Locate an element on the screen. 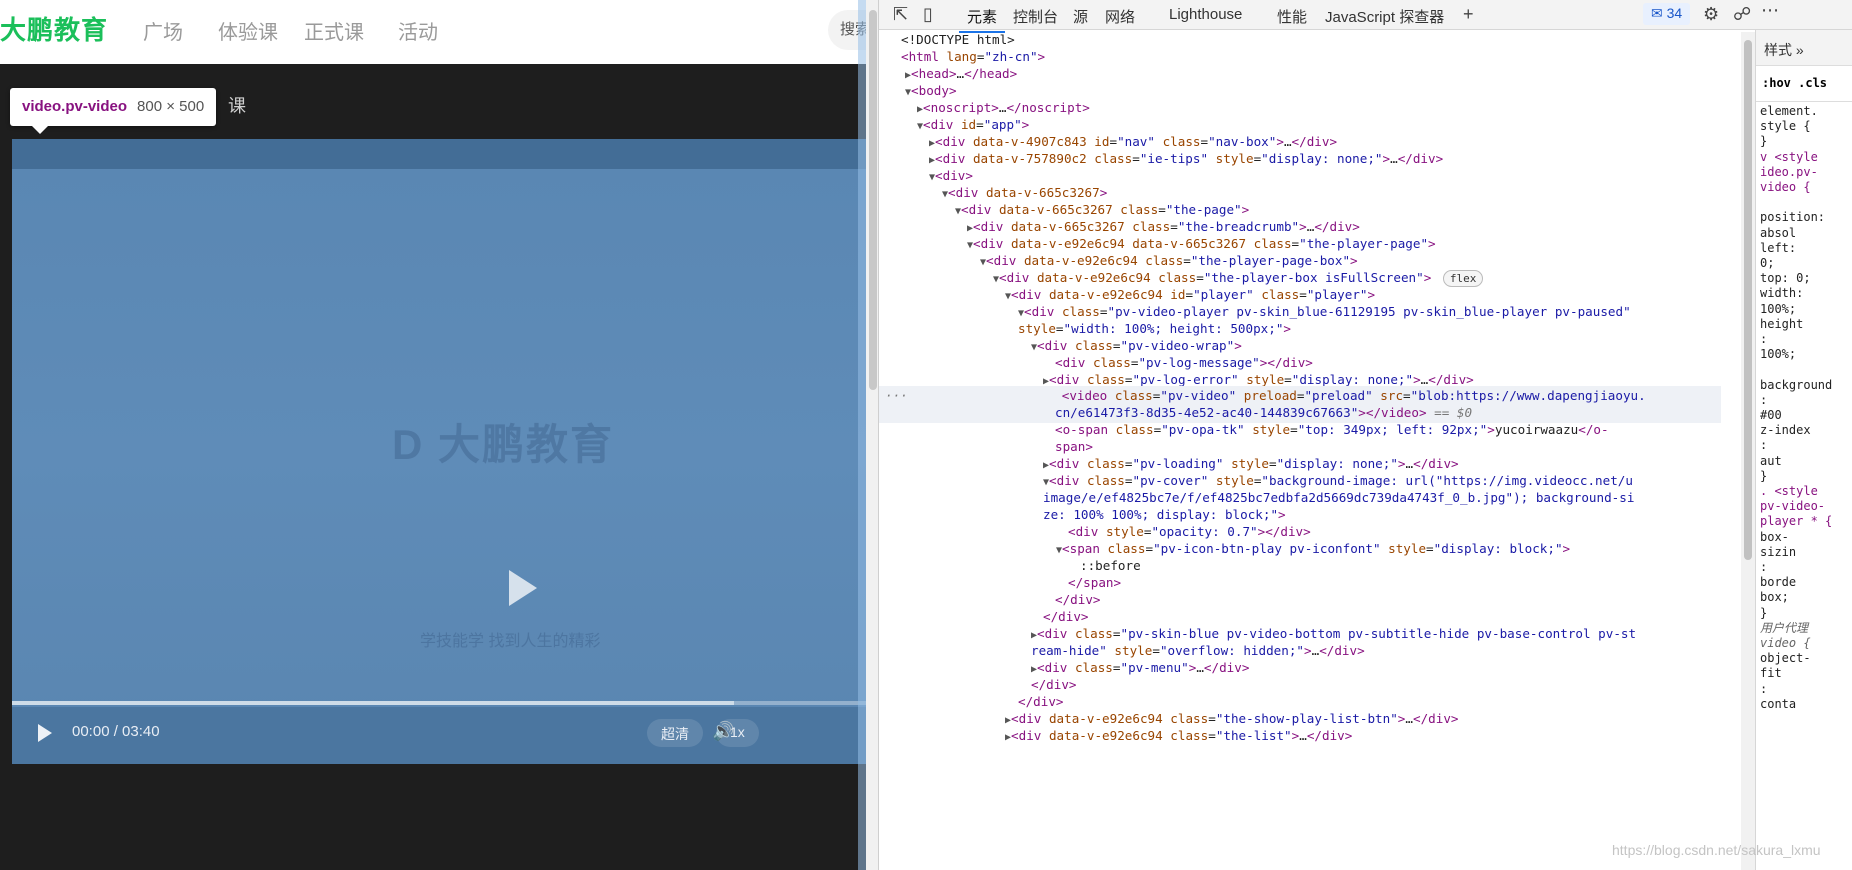 This screenshot has height=870, width=1852. inspect-tooltip-dims: 800 × 500 is located at coordinates (171, 106).